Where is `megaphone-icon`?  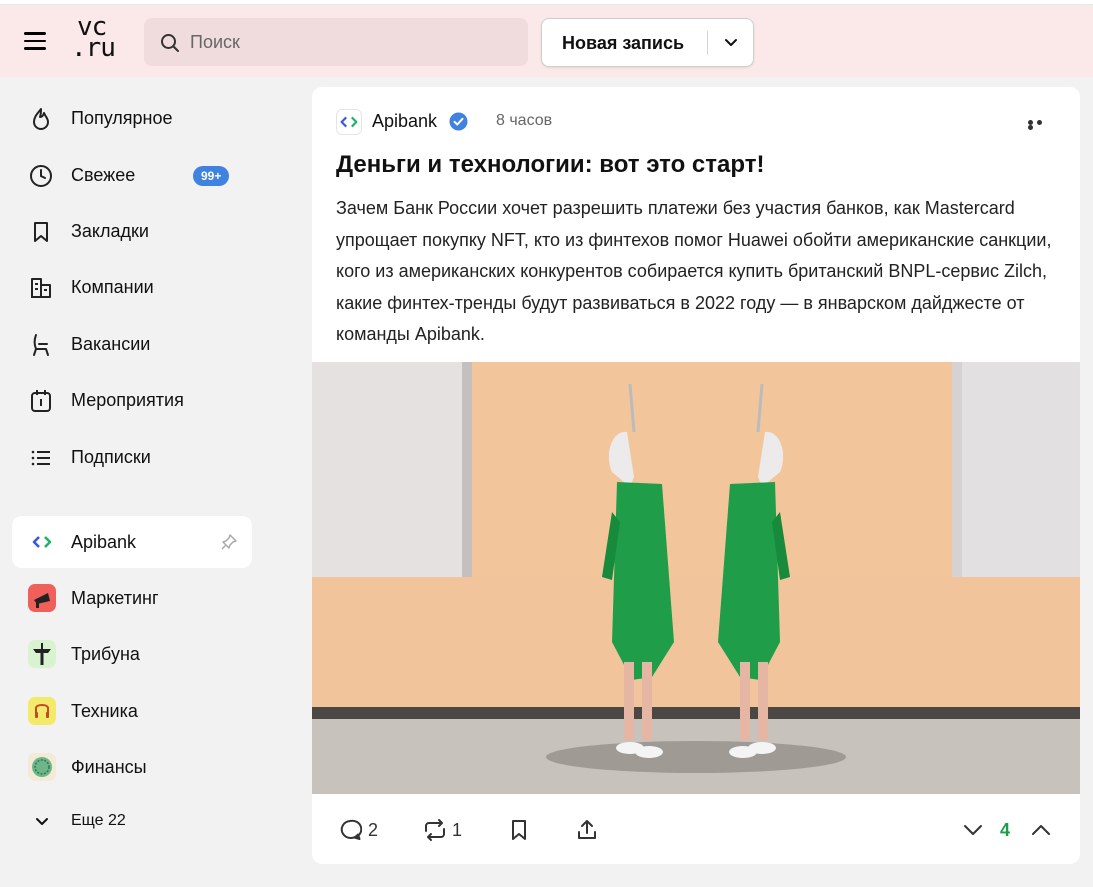
megaphone-icon is located at coordinates (42, 598).